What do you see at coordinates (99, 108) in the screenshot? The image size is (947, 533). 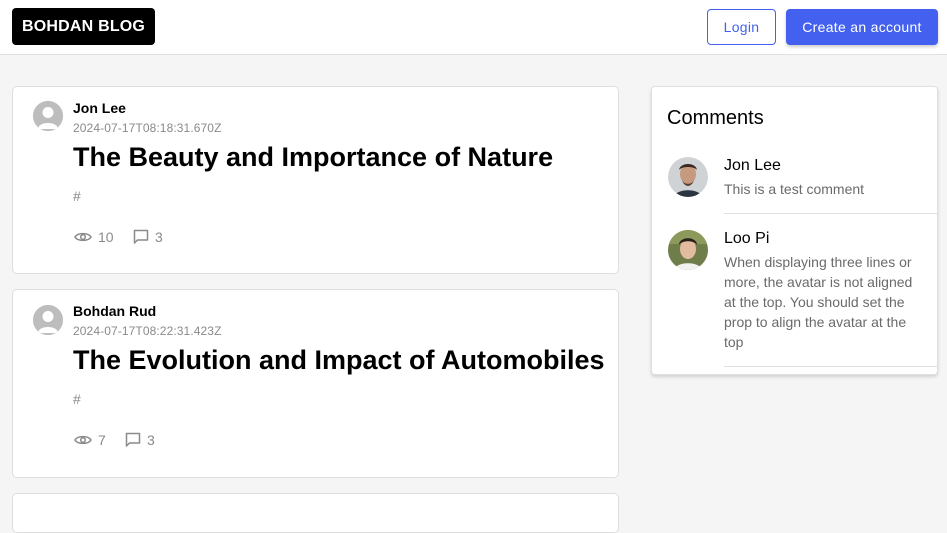 I see `post-author: Jon Lee` at bounding box center [99, 108].